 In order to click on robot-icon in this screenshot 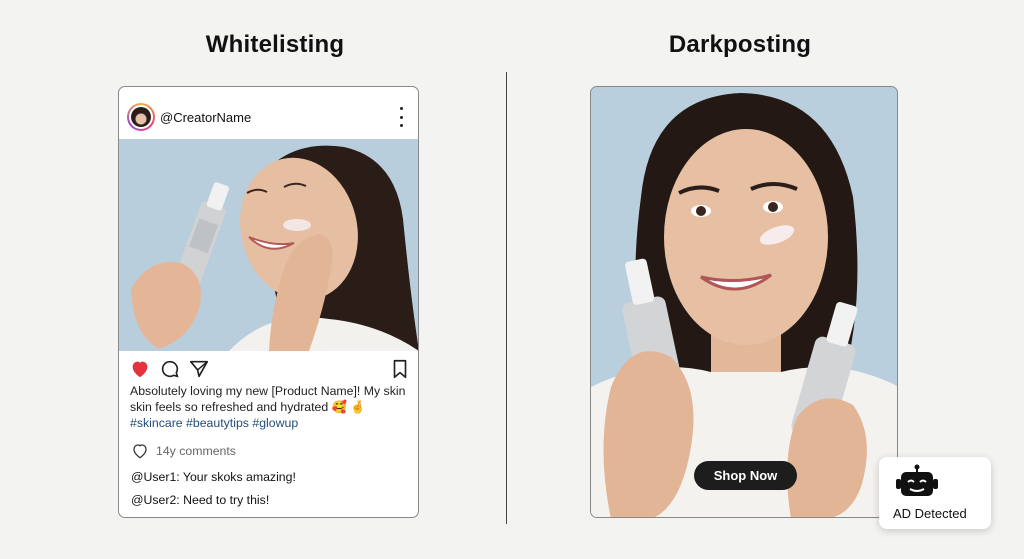, I will do `click(917, 480)`.